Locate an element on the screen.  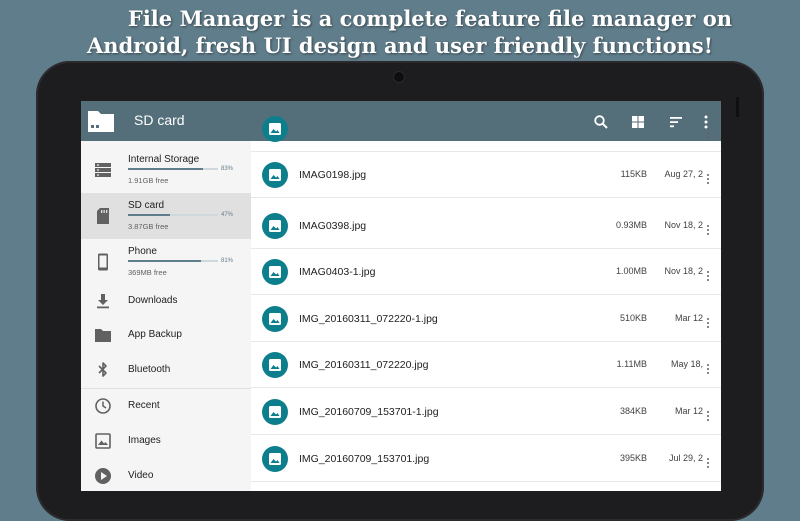
drawer-item-bluetooth: Bluetooth is located at coordinates (166, 370).